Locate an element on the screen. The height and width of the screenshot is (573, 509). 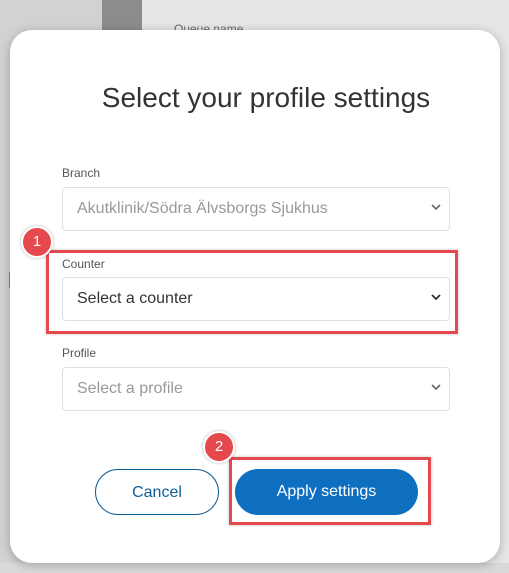
branch-select-value: Akutklinik/Södra Älvsborgs Sjukhus is located at coordinates (202, 208).